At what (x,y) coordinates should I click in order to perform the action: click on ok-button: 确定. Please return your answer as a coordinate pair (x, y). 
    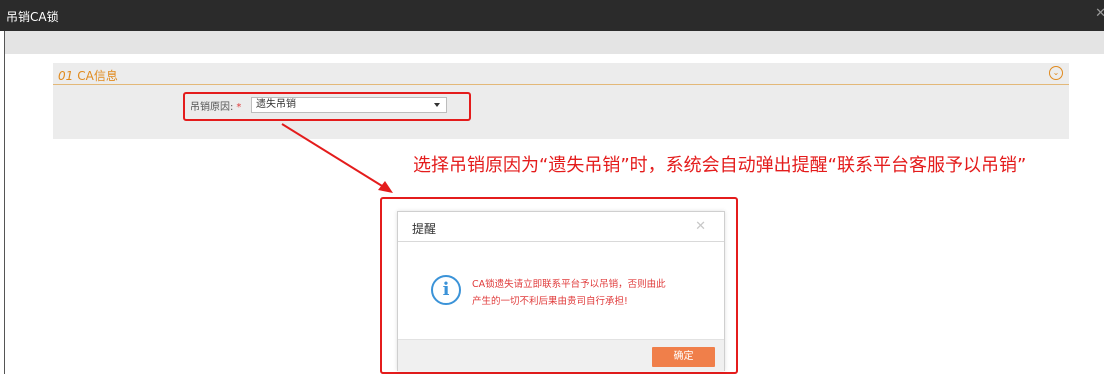
    Looking at the image, I should click on (683, 357).